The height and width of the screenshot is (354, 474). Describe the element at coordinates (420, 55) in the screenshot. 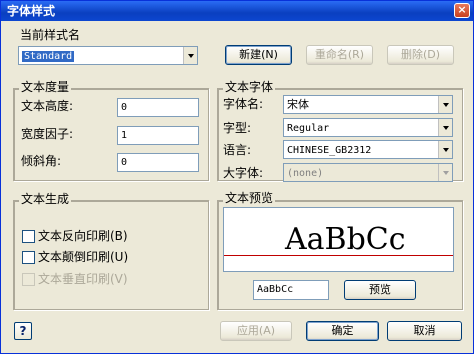

I see `delete-style-button: 删除(D)` at that location.